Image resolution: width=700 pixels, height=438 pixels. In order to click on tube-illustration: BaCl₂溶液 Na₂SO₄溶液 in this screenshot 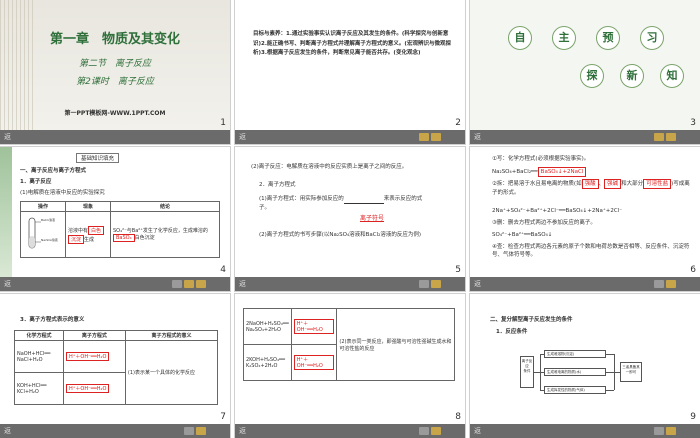, I will do `click(43, 234)`.